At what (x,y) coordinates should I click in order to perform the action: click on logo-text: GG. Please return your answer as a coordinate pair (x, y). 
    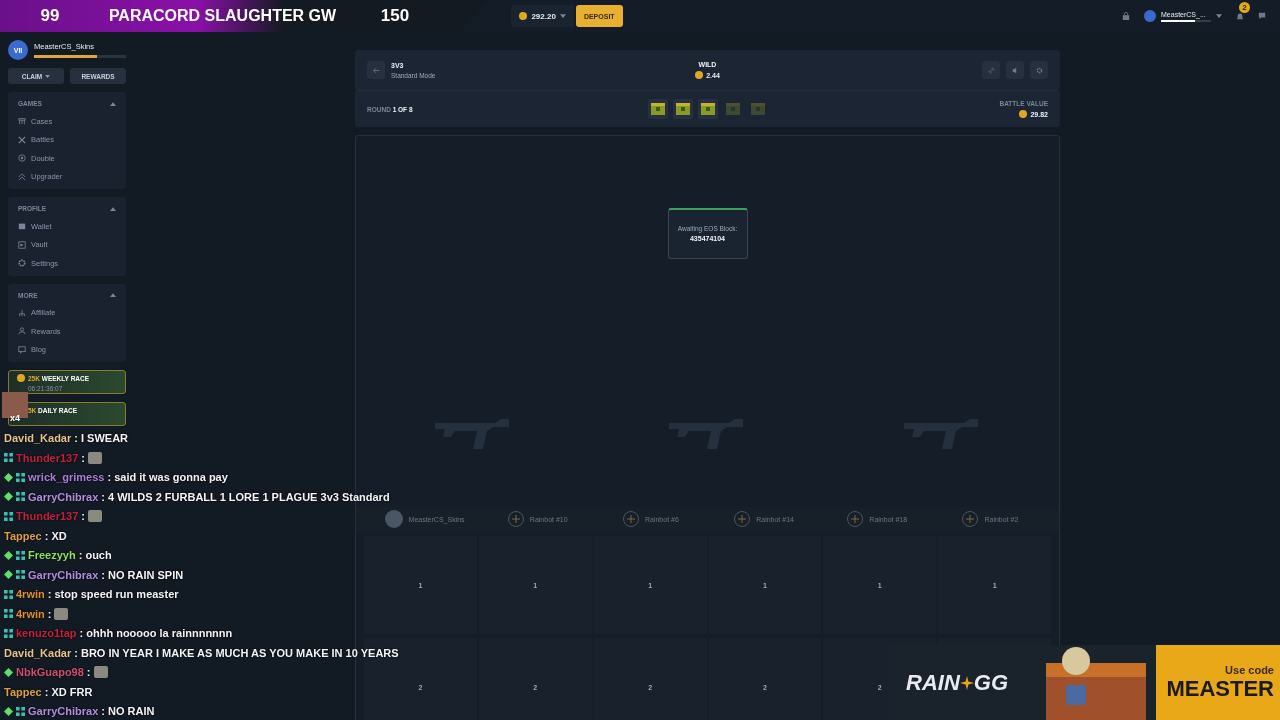
    Looking at the image, I should click on (990, 682).